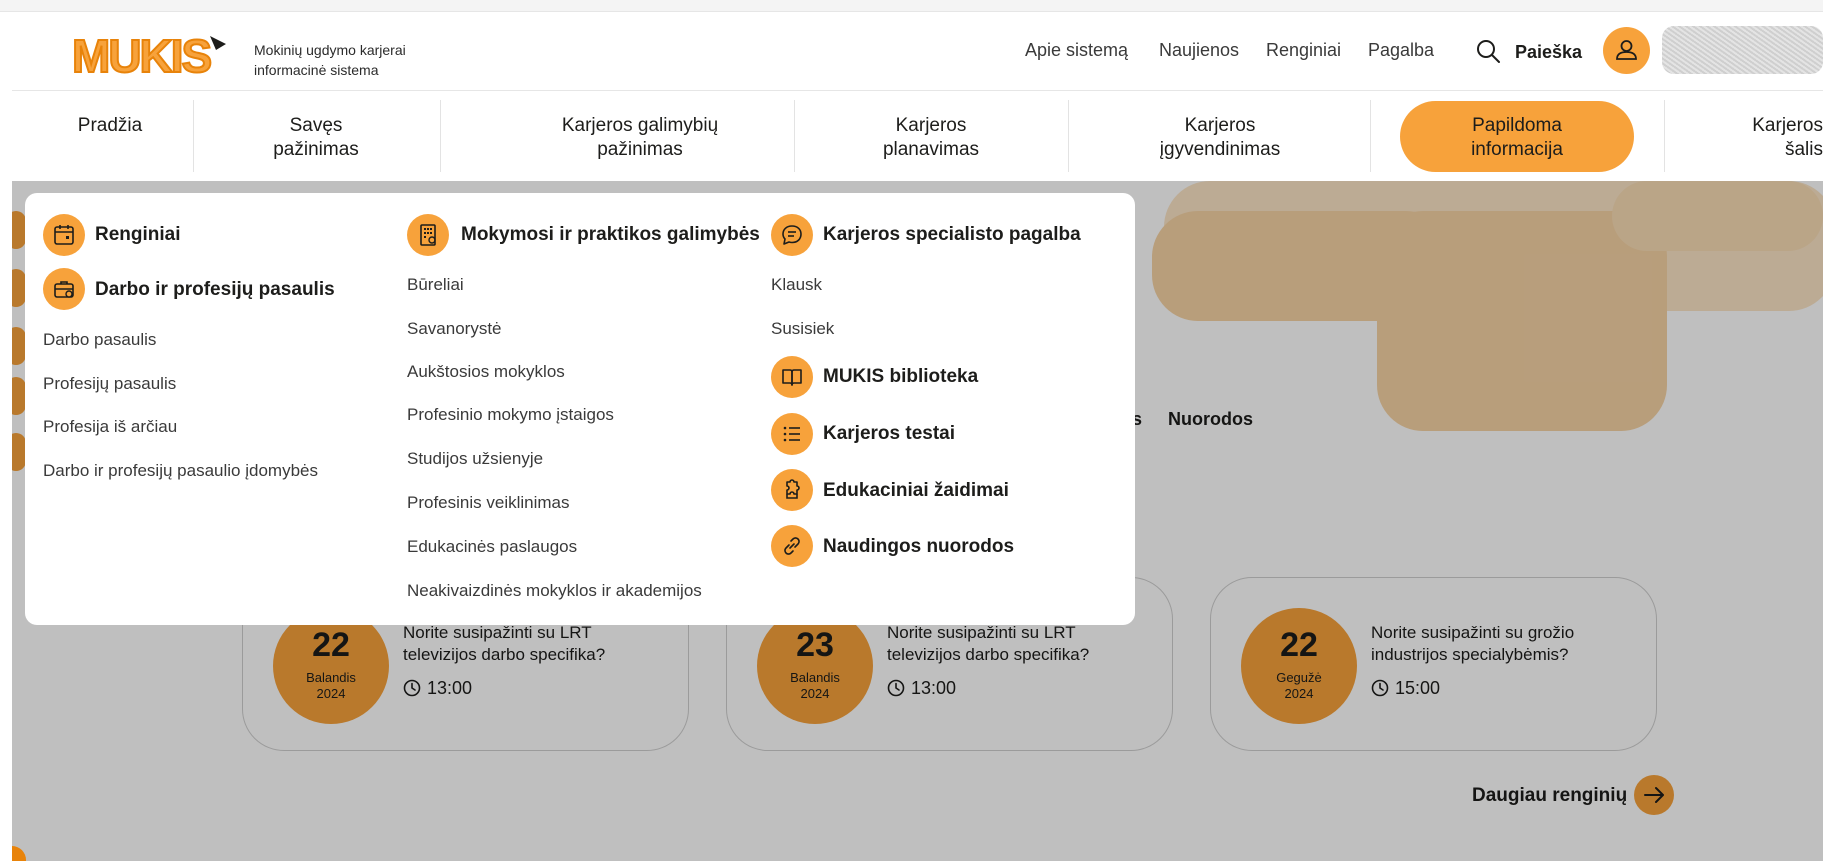 The height and width of the screenshot is (861, 1823). Describe the element at coordinates (1401, 50) in the screenshot. I see `top-link-help: Pagalba` at that location.